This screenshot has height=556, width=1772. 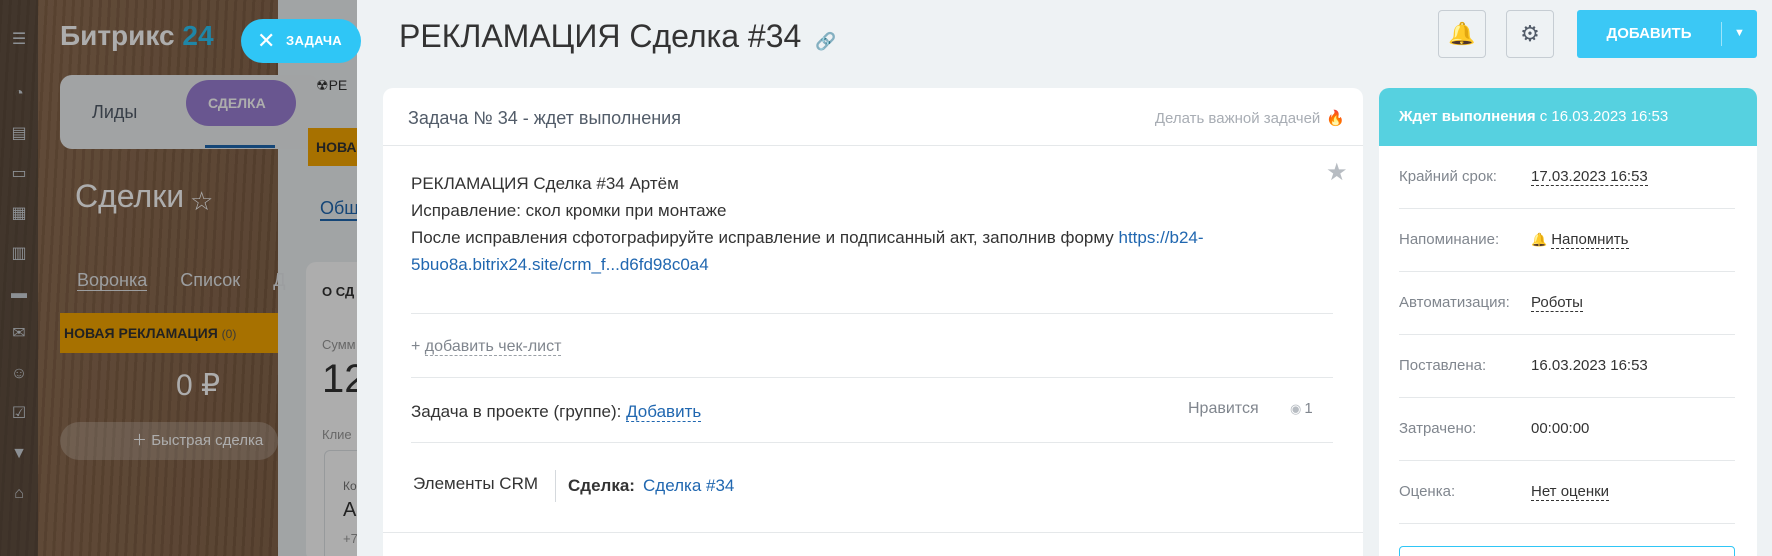 I want to click on notification-bell-button: 🔔, so click(x=1462, y=34).